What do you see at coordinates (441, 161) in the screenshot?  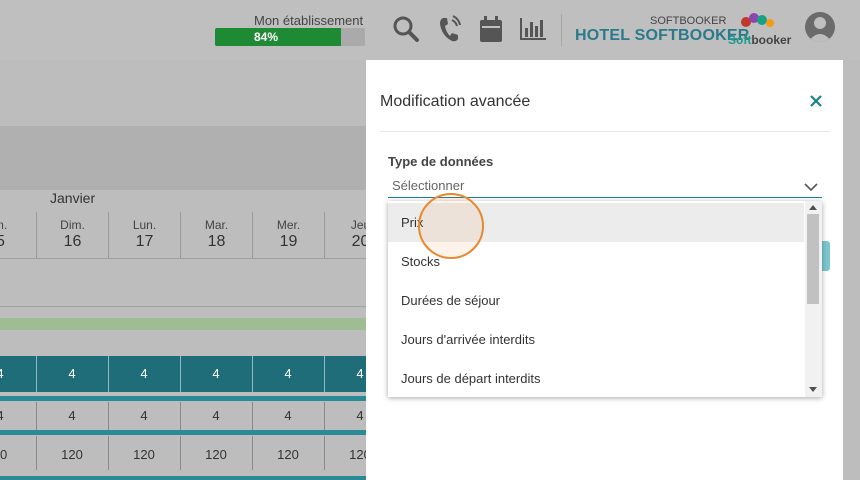 I see `data-type-label: Type de données` at bounding box center [441, 161].